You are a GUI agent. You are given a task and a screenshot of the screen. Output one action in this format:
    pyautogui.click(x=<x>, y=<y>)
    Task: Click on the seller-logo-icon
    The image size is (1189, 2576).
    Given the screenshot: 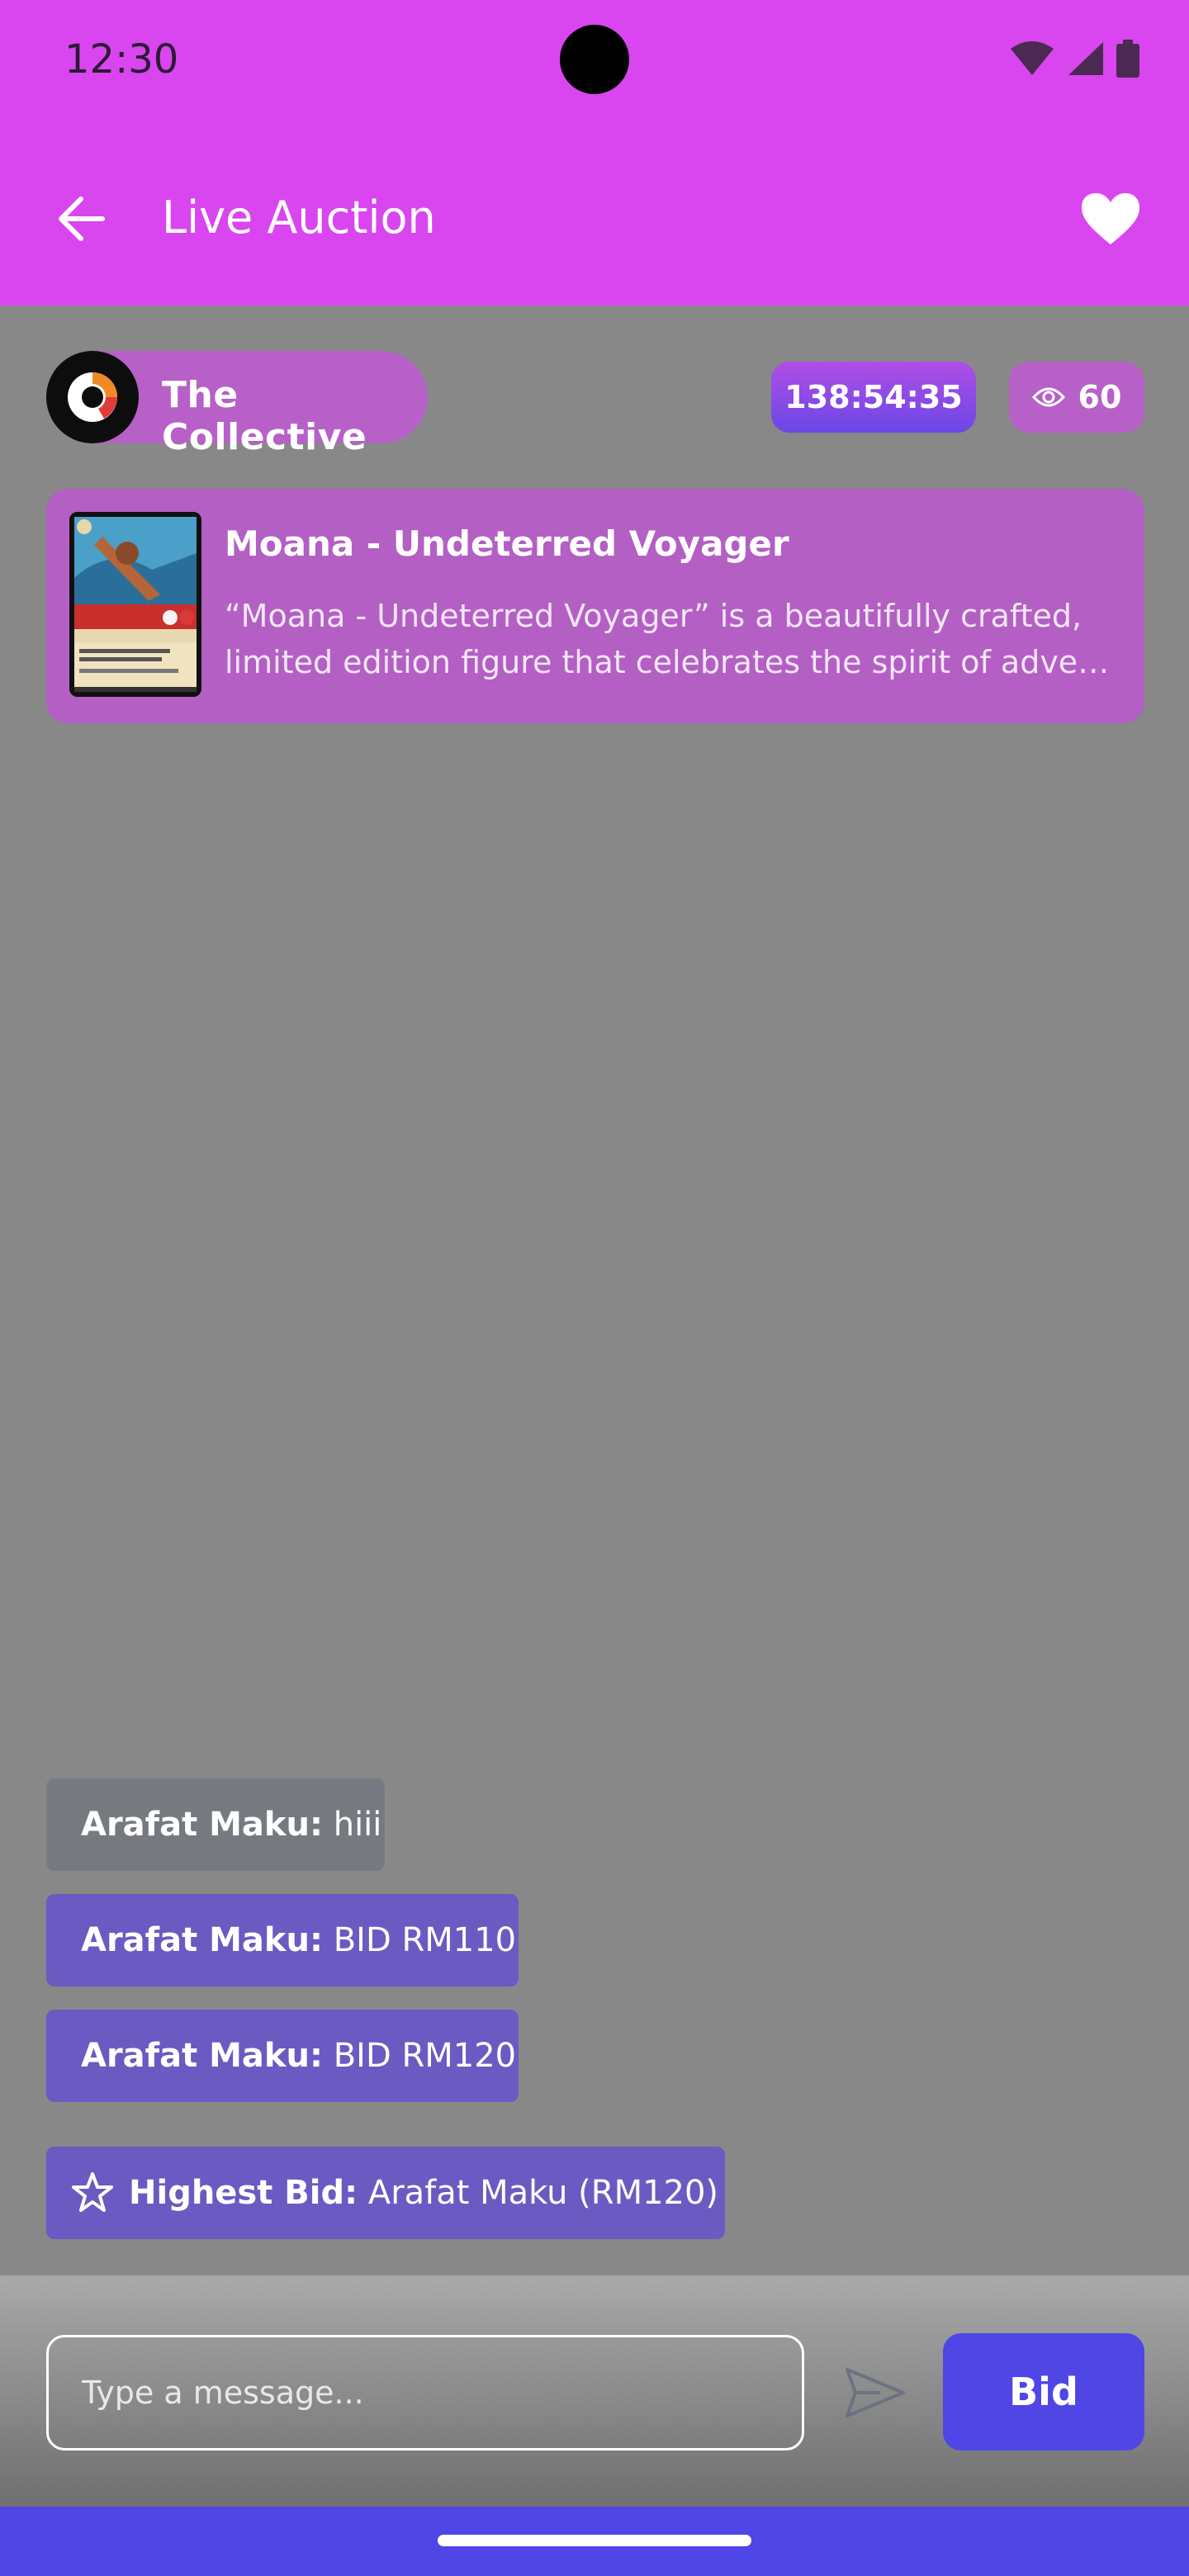 What is the action you would take?
    pyautogui.click(x=92, y=397)
    